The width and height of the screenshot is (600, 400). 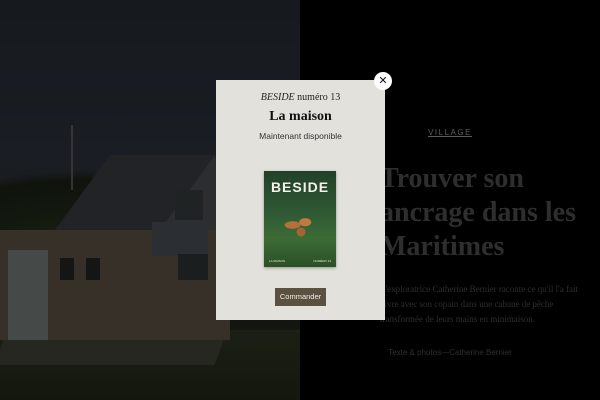 What do you see at coordinates (383, 81) in the screenshot?
I see `close-icon: ✕` at bounding box center [383, 81].